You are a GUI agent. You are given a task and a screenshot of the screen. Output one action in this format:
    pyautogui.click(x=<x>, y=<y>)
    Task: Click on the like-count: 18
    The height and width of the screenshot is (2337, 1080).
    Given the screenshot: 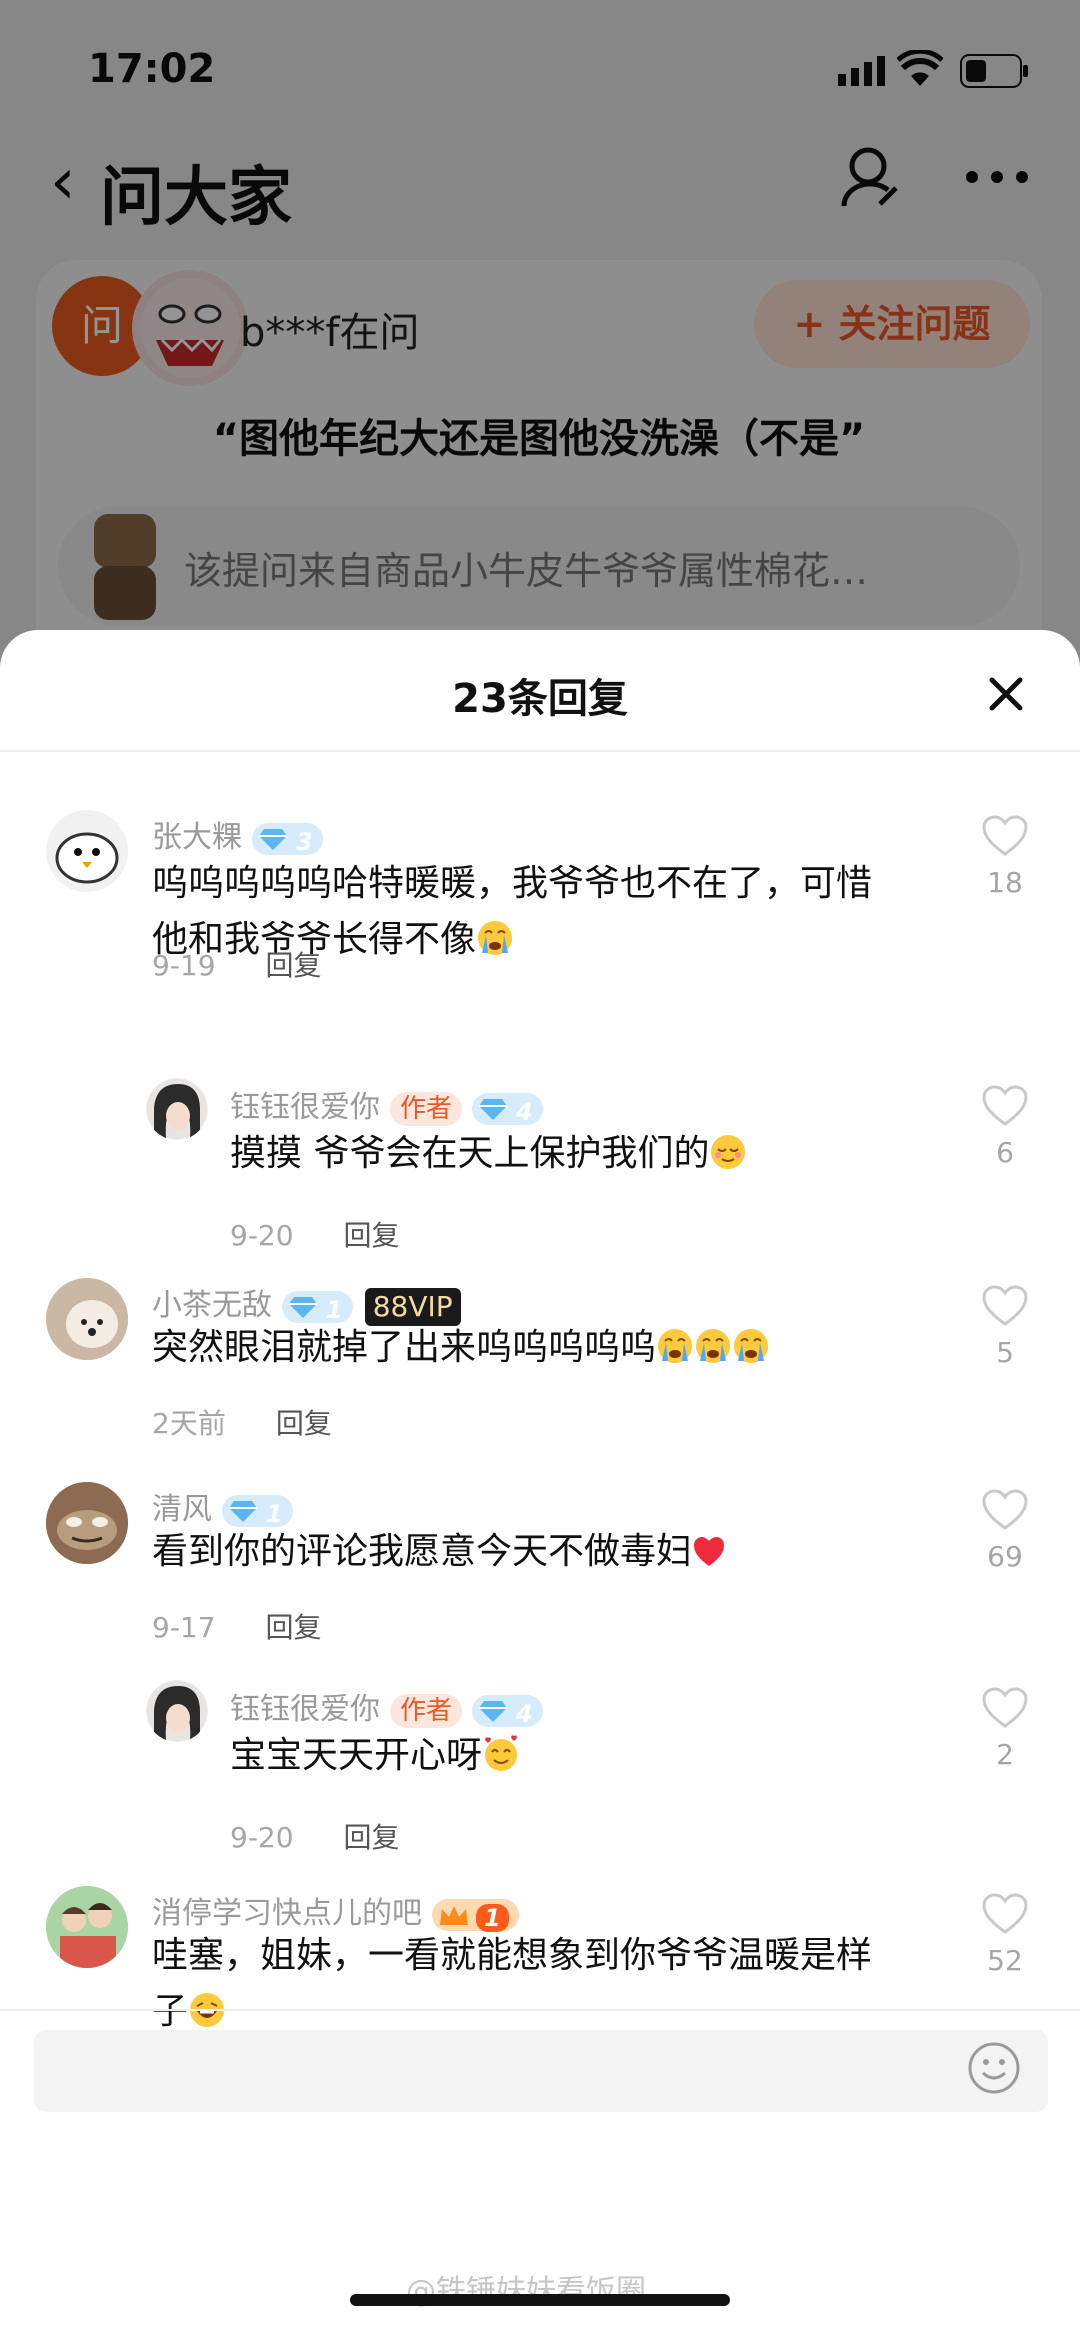 What is the action you would take?
    pyautogui.click(x=1005, y=882)
    